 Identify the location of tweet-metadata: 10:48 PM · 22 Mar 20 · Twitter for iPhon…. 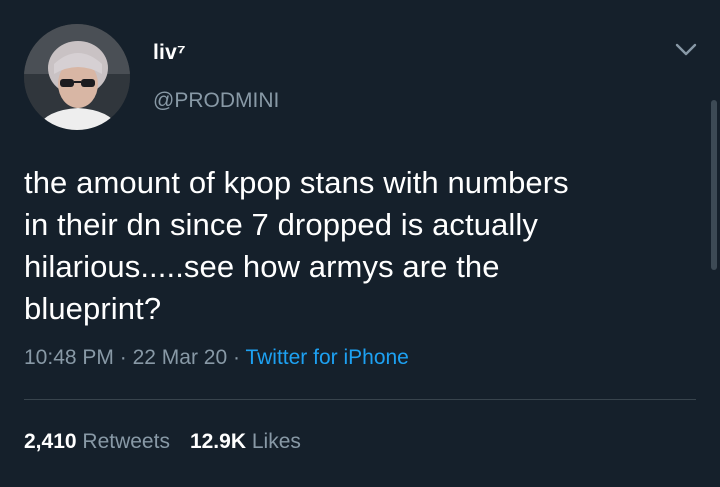
(216, 358).